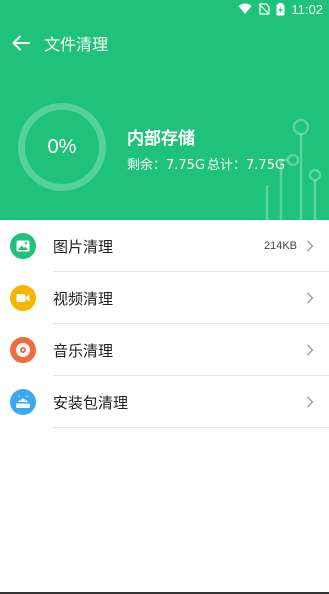  Describe the element at coordinates (280, 246) in the screenshot. I see `item-size: 214KB` at that location.